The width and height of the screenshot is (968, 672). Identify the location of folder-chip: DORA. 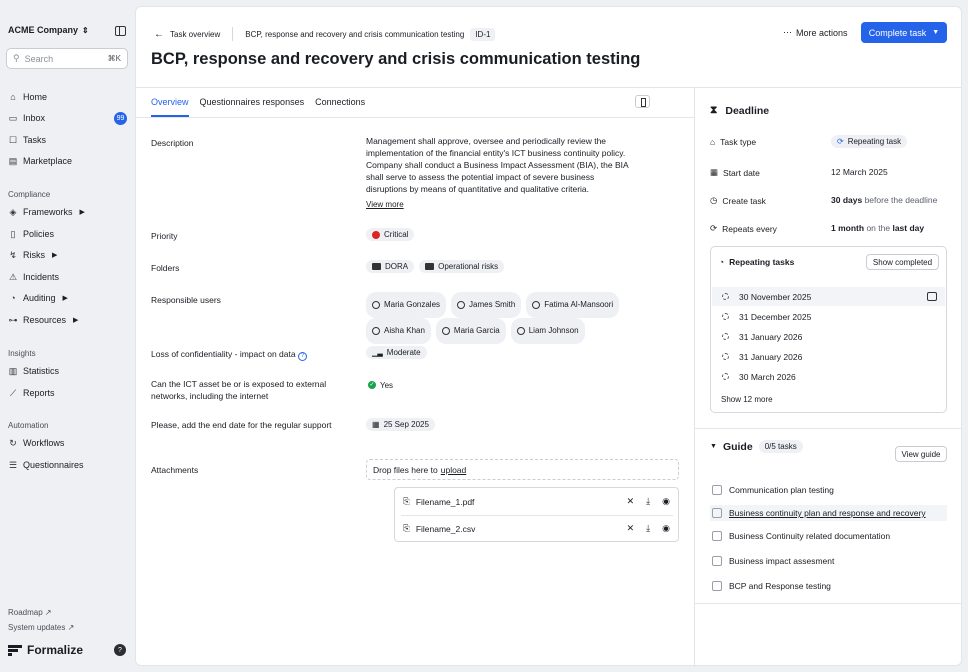
(390, 266).